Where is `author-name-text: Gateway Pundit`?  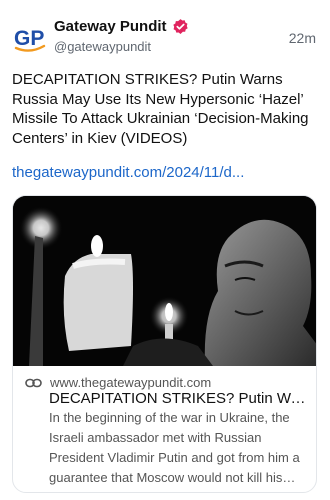 author-name-text: Gateway Pundit is located at coordinates (110, 26).